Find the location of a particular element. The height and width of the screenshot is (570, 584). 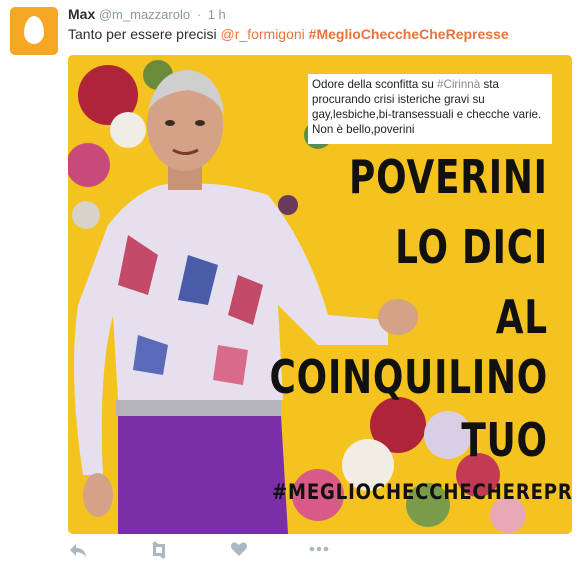

slogan-line-3: AL is located at coordinates (521, 317).